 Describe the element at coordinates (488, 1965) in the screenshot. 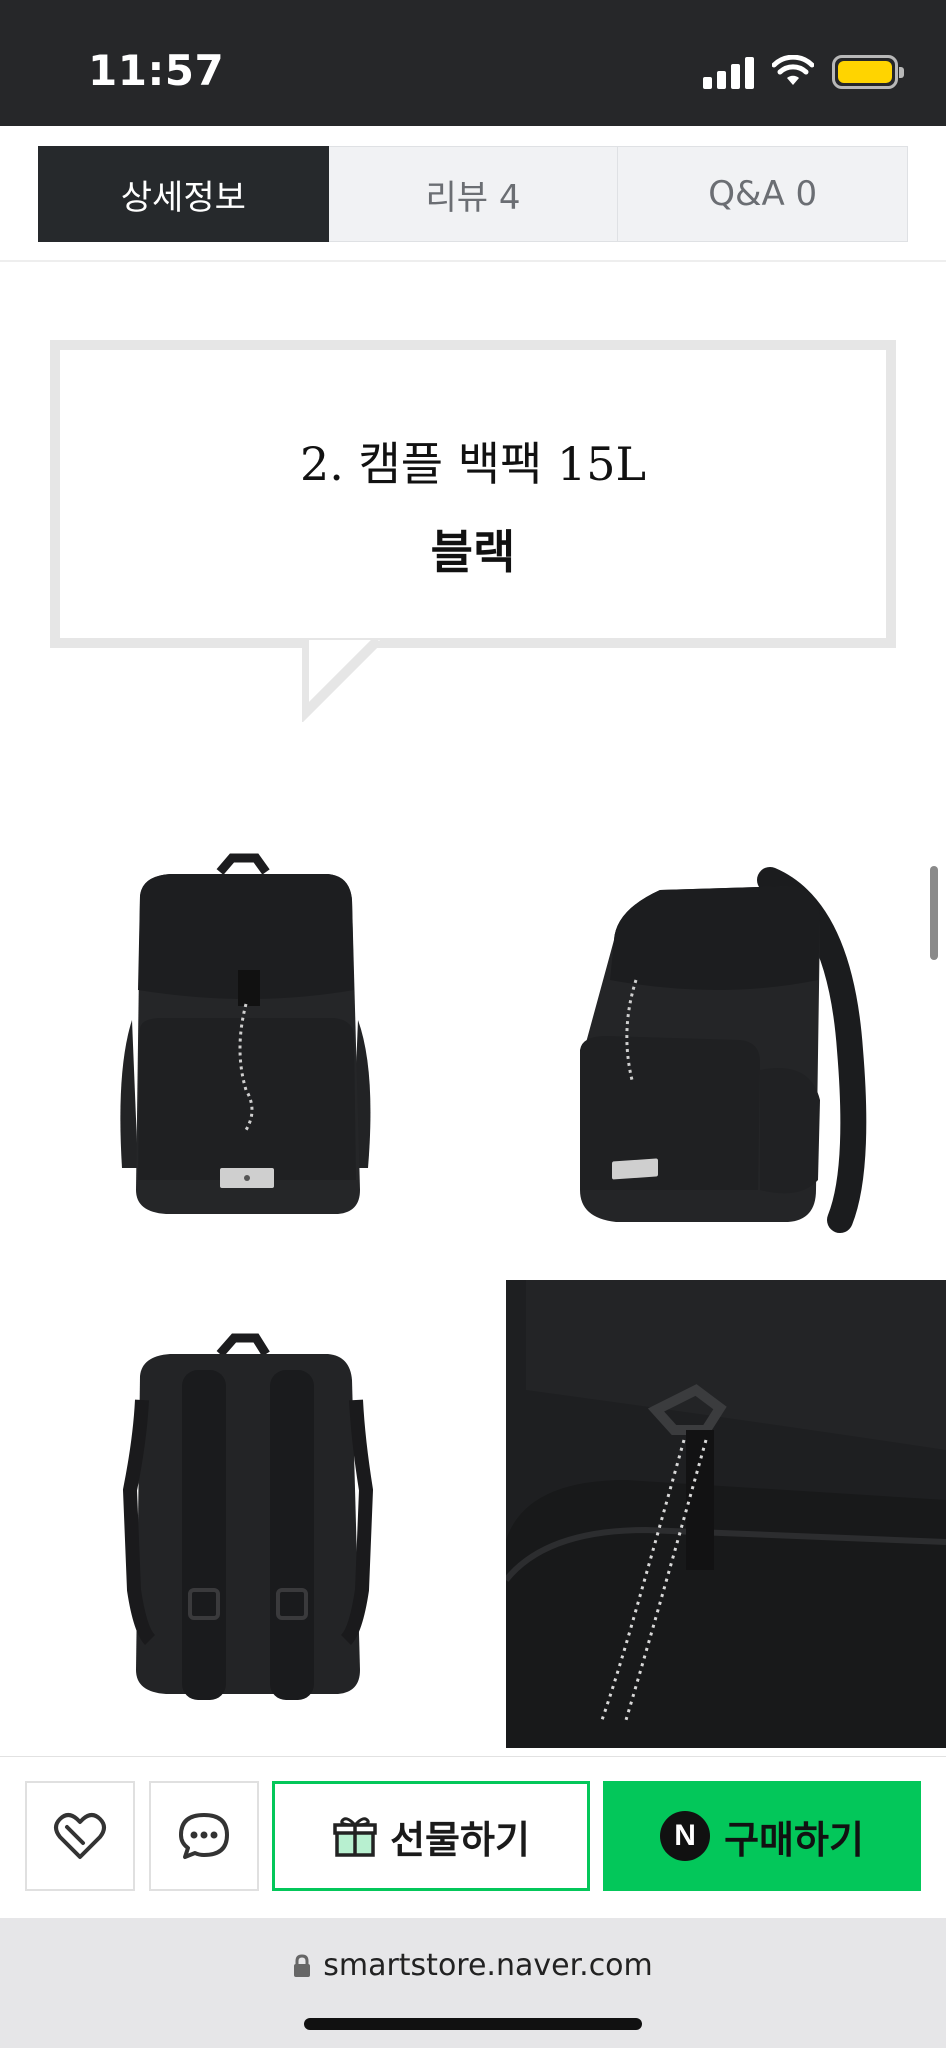

I see `url-text: smartstore.naver.com` at that location.